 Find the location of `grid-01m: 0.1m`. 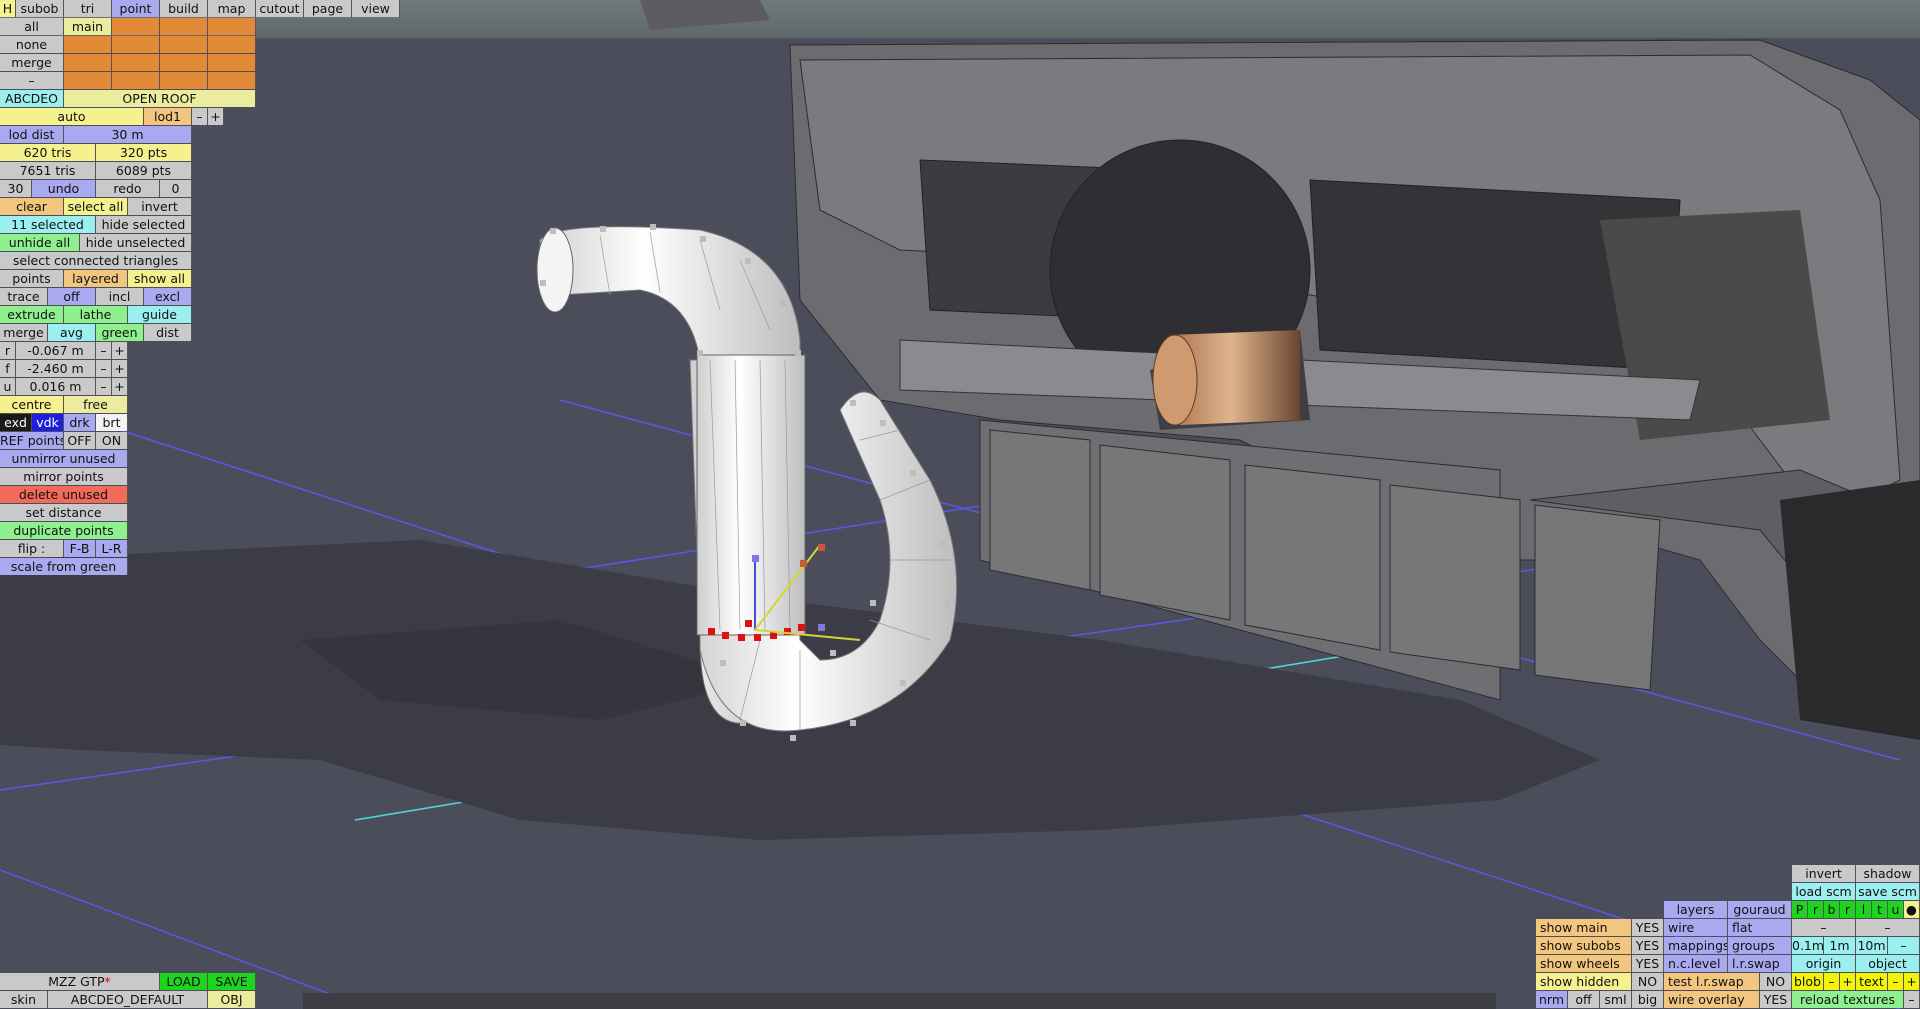

grid-01m: 0.1m is located at coordinates (1808, 945).